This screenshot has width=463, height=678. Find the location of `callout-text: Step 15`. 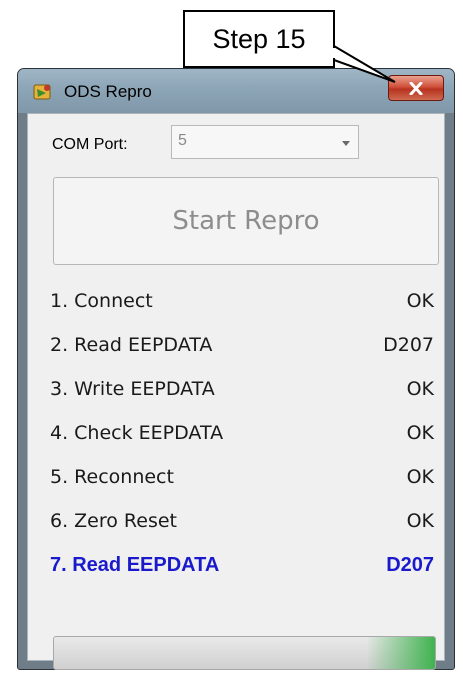

callout-text: Step 15 is located at coordinates (259, 38).